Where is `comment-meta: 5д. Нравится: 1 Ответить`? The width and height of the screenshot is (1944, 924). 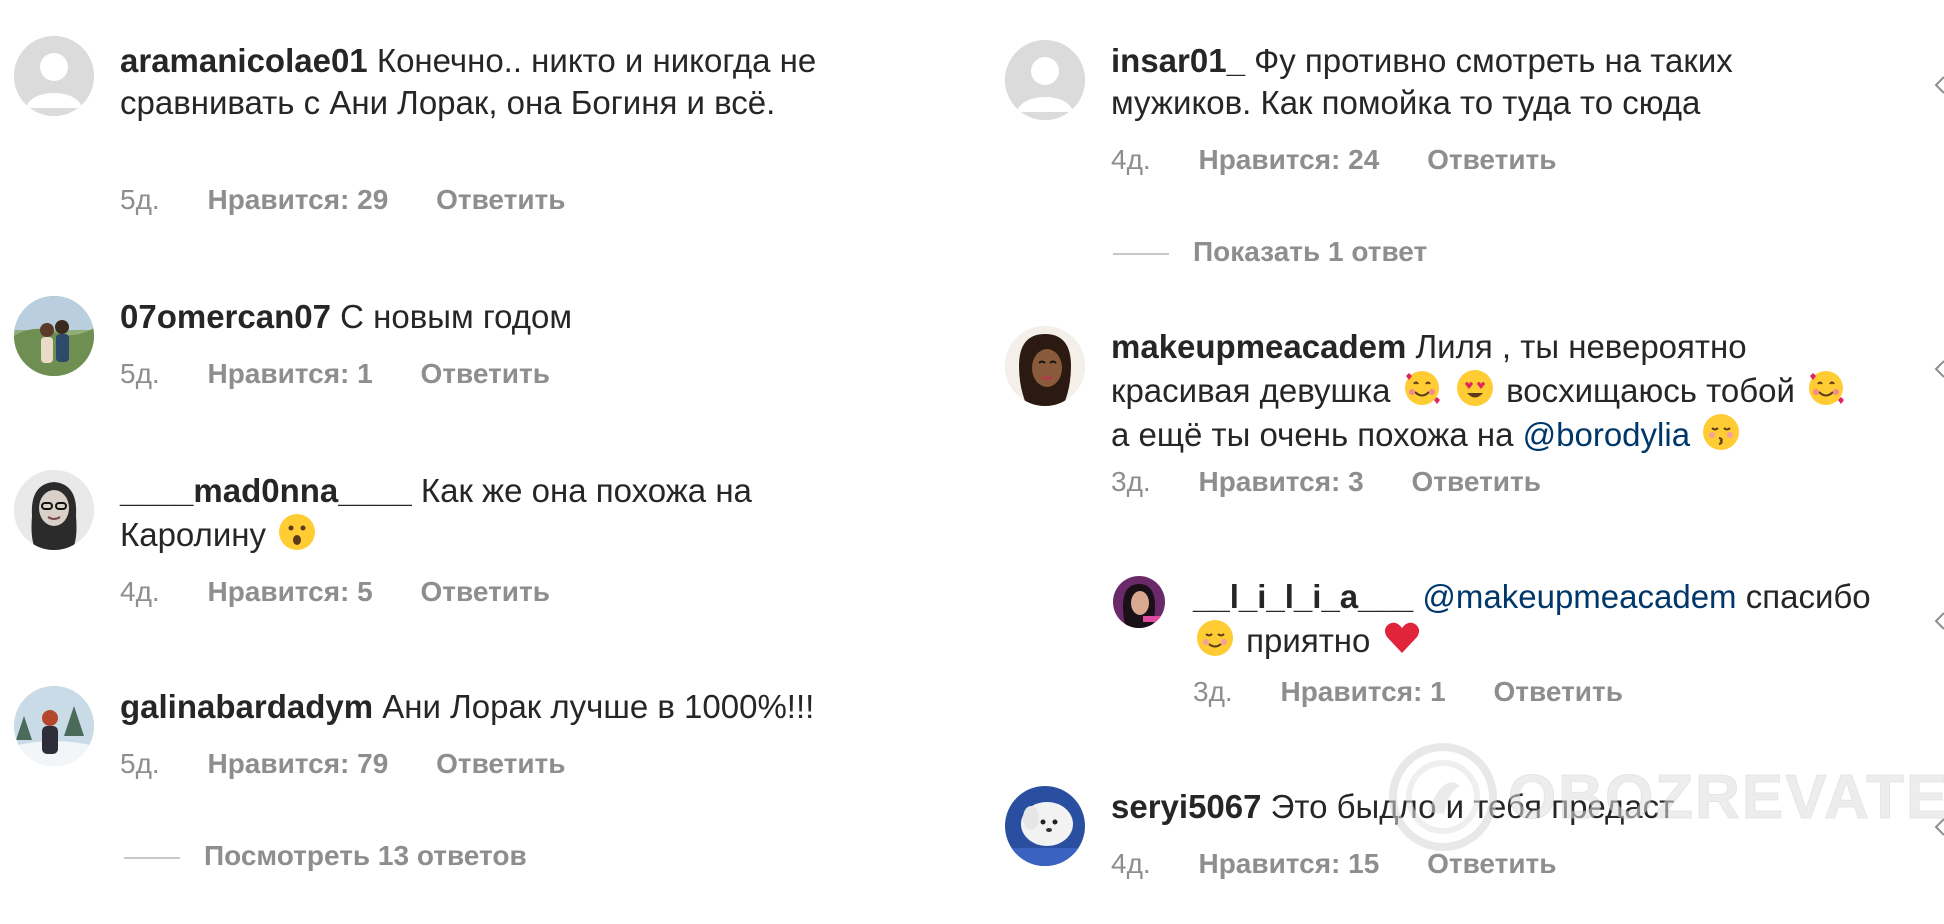
comment-meta: 5д. Нравится: 1 Ответить is located at coordinates (355, 374).